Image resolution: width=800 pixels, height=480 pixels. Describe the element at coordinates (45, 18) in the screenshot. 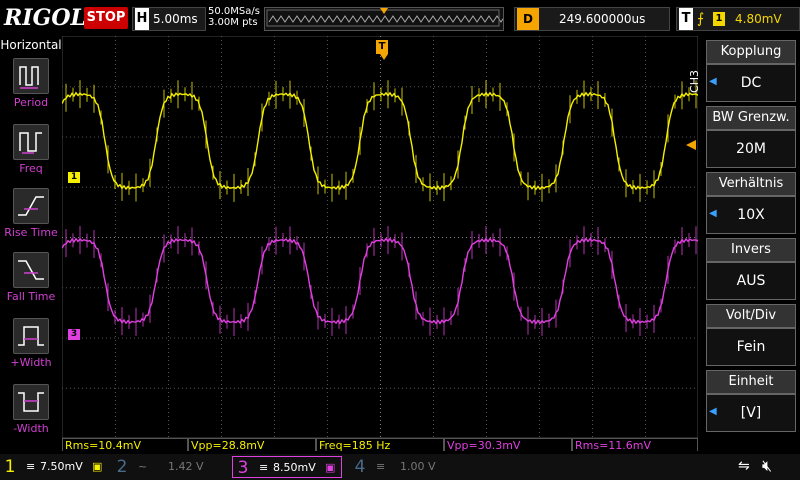

I see `brand-logo: RIGOL` at that location.